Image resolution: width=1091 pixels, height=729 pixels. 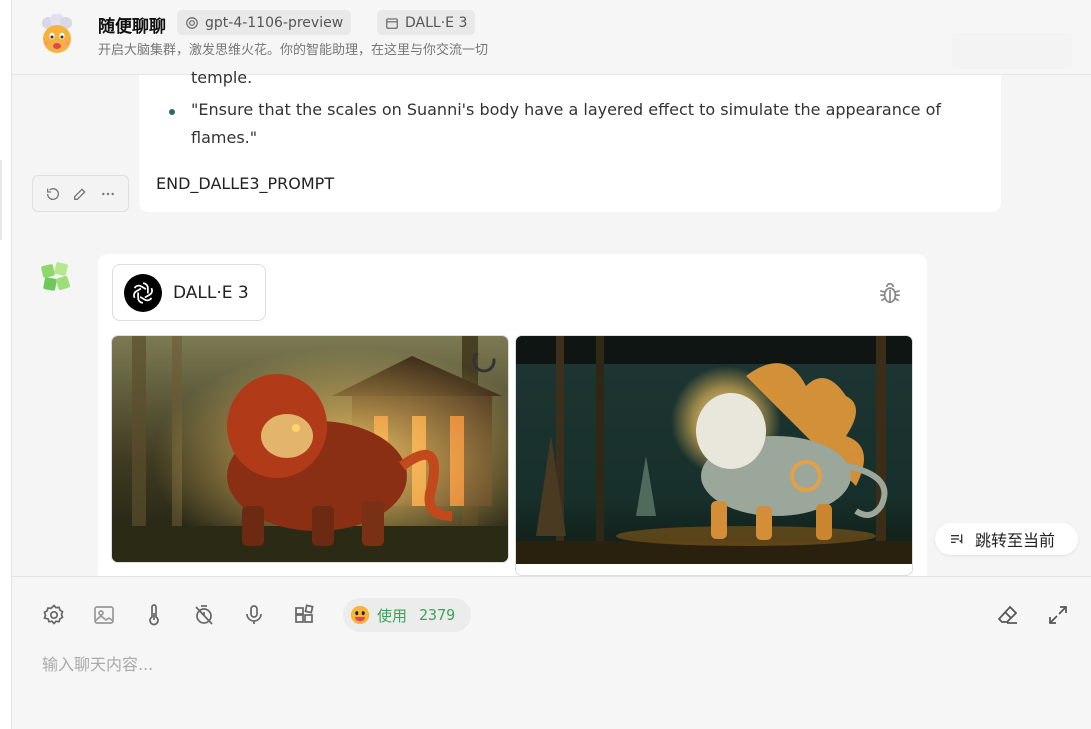 What do you see at coordinates (1015, 540) in the screenshot?
I see `jump-label: 跳转至当前` at bounding box center [1015, 540].